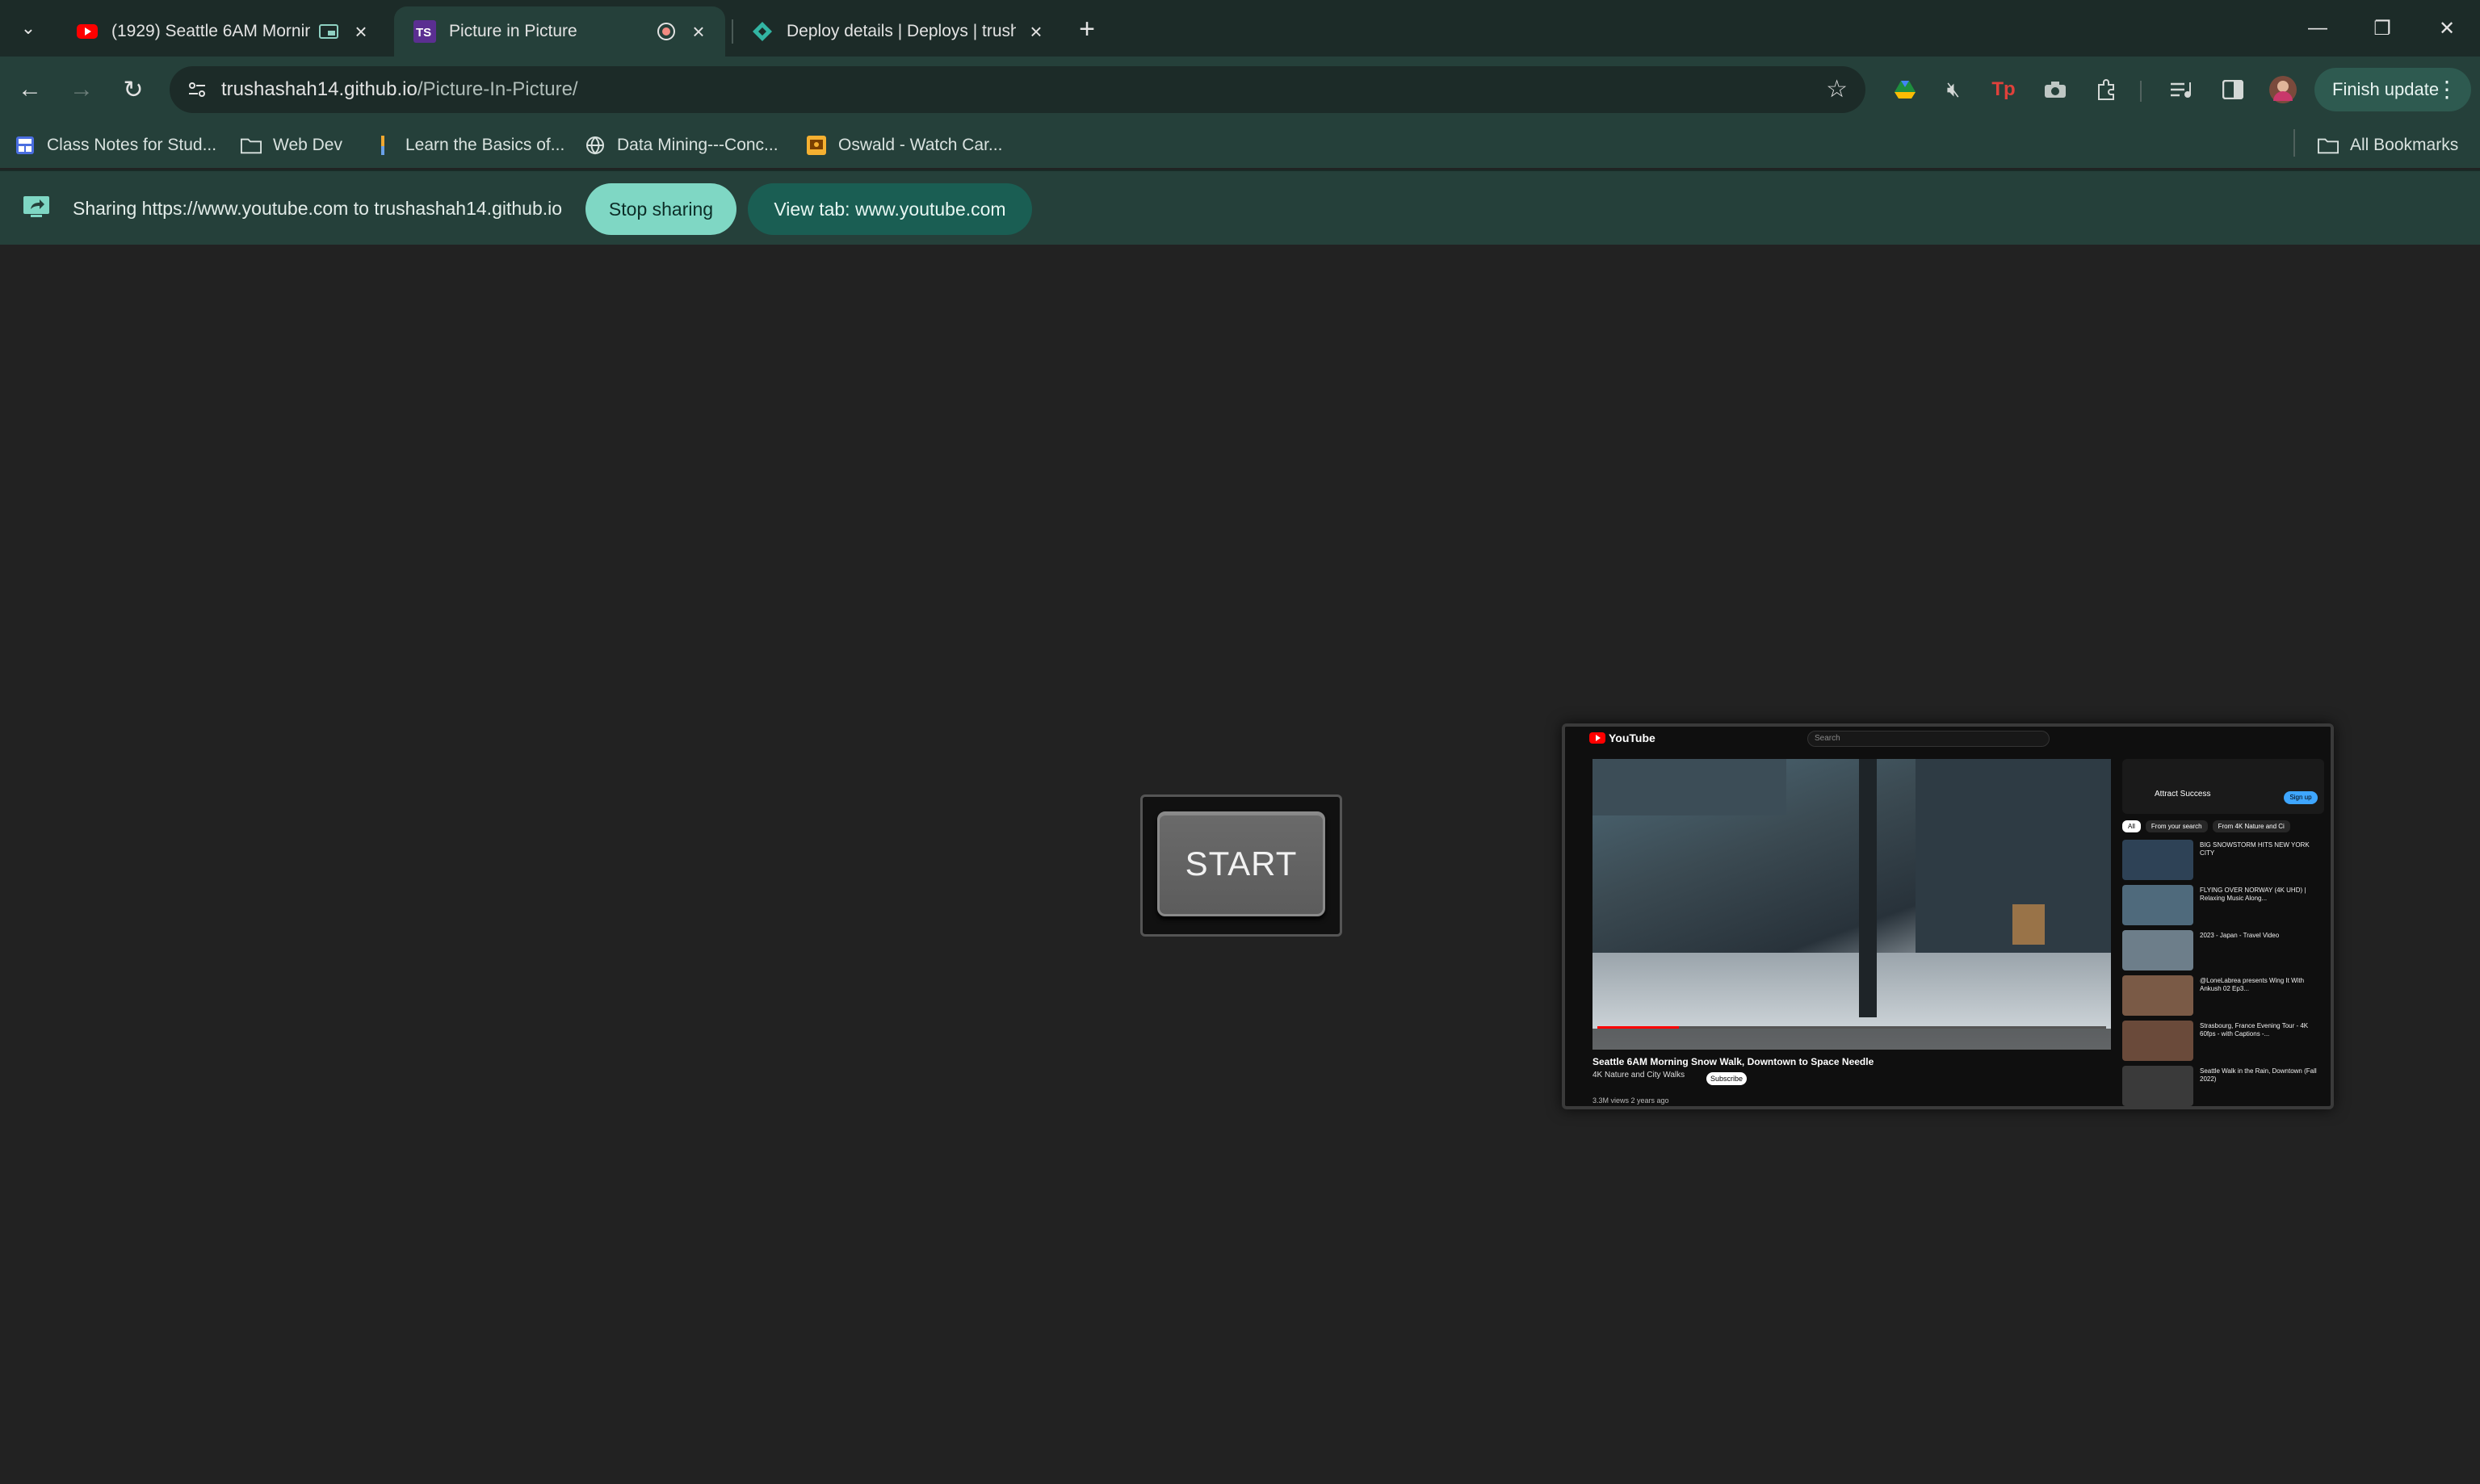 Image resolution: width=2480 pixels, height=1484 pixels. I want to click on close-window-button: ✕, so click(2447, 28).